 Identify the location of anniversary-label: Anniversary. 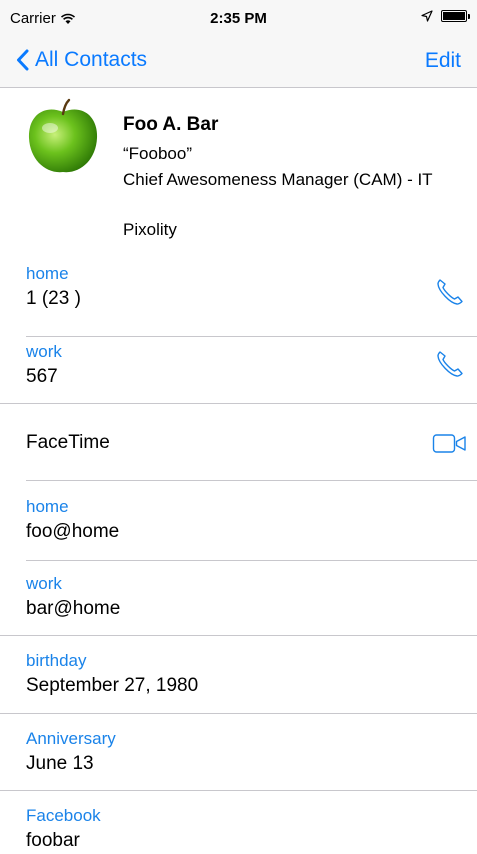
(71, 738).